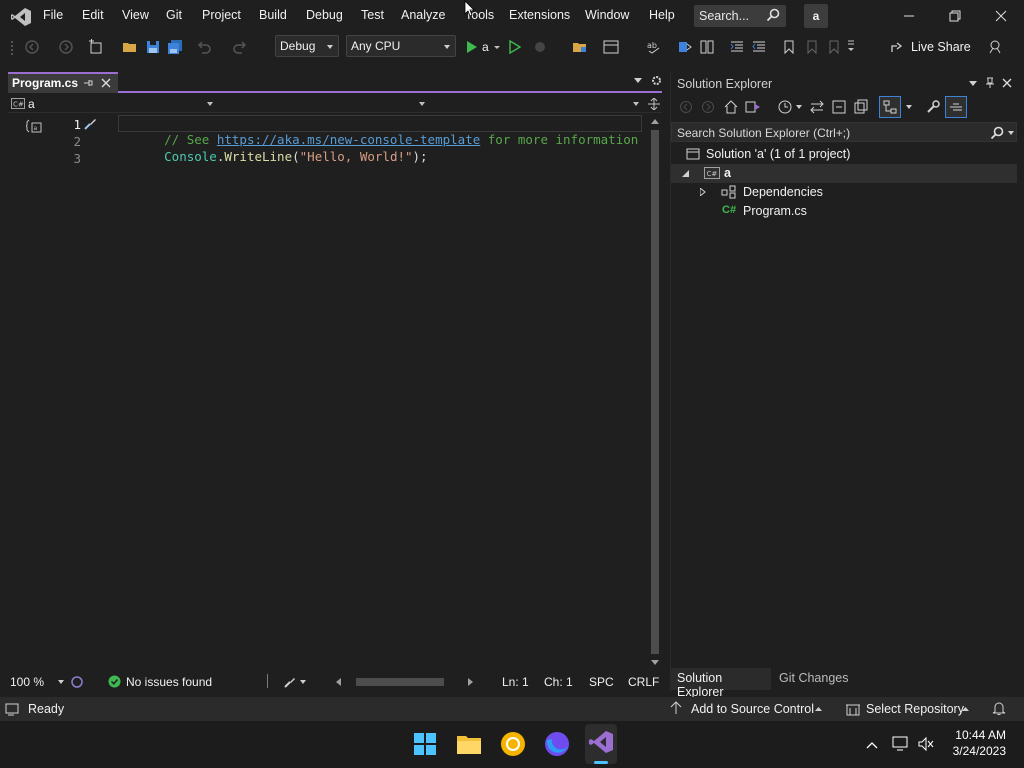 The width and height of the screenshot is (1024, 768). What do you see at coordinates (685, 173) in the screenshot?
I see `collapse-arrow-icon` at bounding box center [685, 173].